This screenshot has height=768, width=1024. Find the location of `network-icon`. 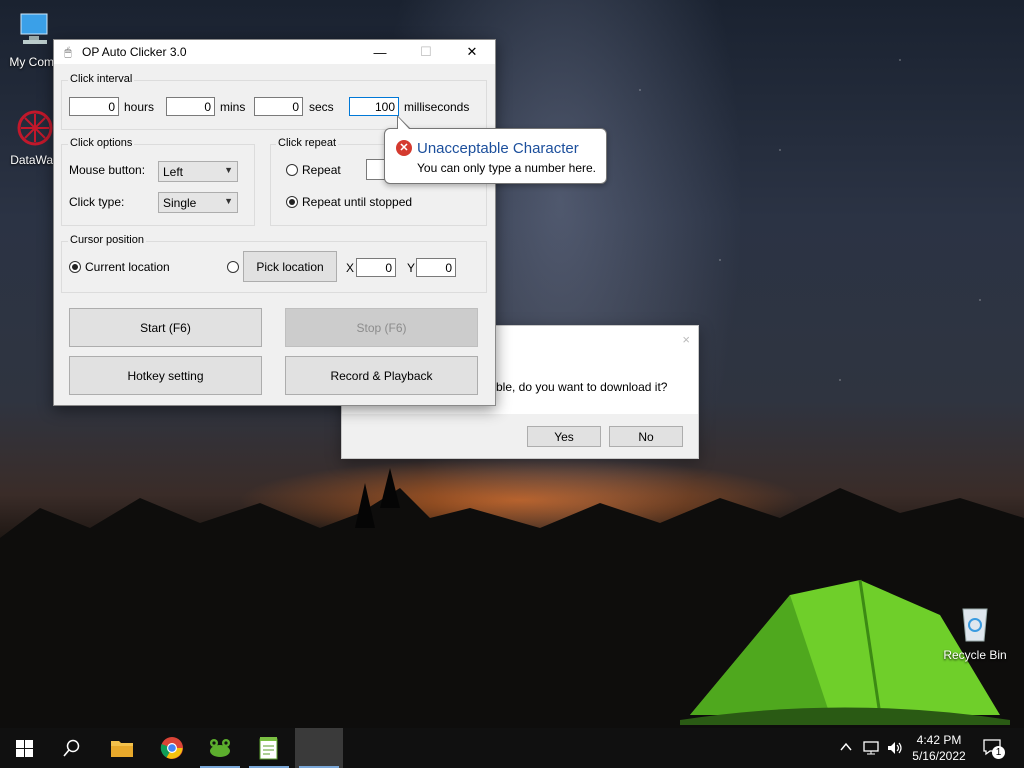

network-icon is located at coordinates (871, 748).